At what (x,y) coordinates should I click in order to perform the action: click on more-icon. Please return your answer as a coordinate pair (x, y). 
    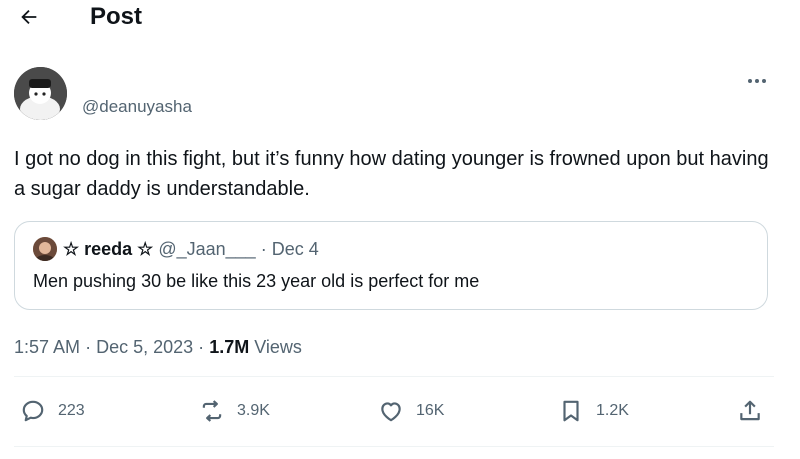
    Looking at the image, I should click on (757, 81).